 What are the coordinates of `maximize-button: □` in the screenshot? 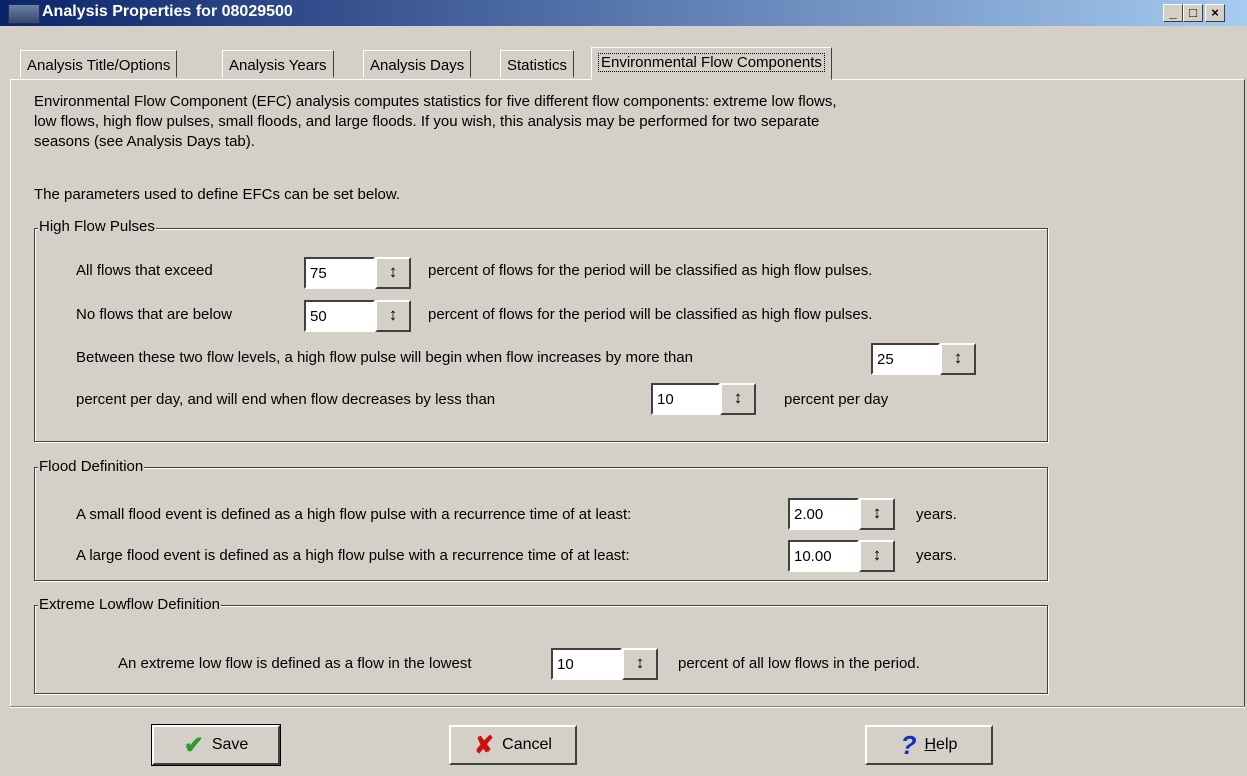 It's located at (1193, 13).